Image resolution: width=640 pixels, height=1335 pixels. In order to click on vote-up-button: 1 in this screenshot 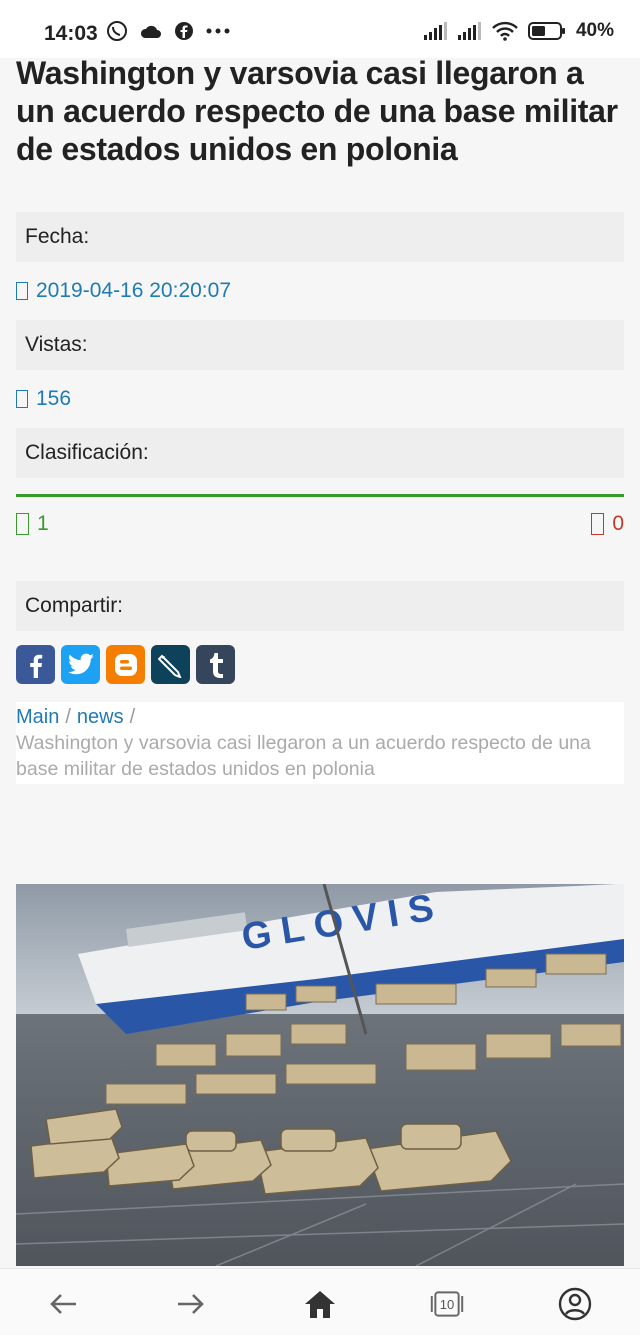, I will do `click(32, 524)`.